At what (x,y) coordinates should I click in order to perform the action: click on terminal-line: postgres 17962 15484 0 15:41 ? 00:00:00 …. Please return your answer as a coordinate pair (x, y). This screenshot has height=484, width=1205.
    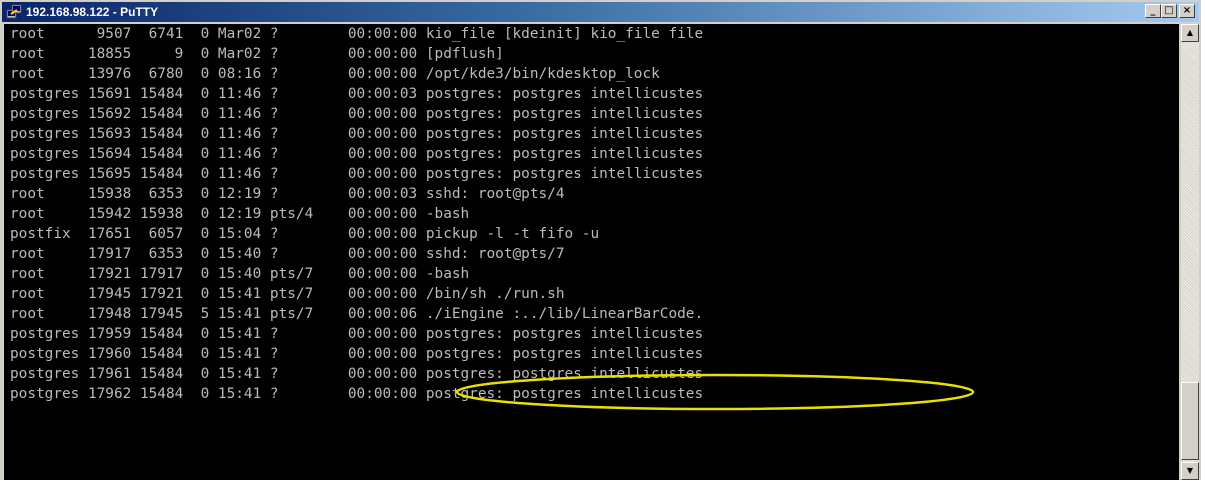
    Looking at the image, I should click on (357, 394).